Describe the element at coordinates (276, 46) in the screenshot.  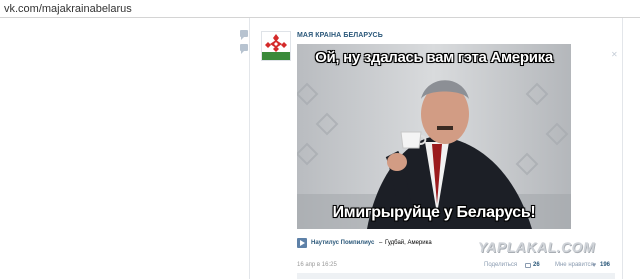
I see `group-avatar` at that location.